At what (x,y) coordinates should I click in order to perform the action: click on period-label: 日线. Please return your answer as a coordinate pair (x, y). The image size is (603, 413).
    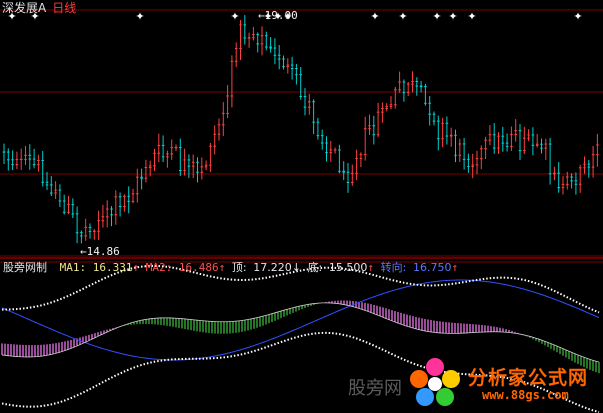
    Looking at the image, I should click on (64, 8).